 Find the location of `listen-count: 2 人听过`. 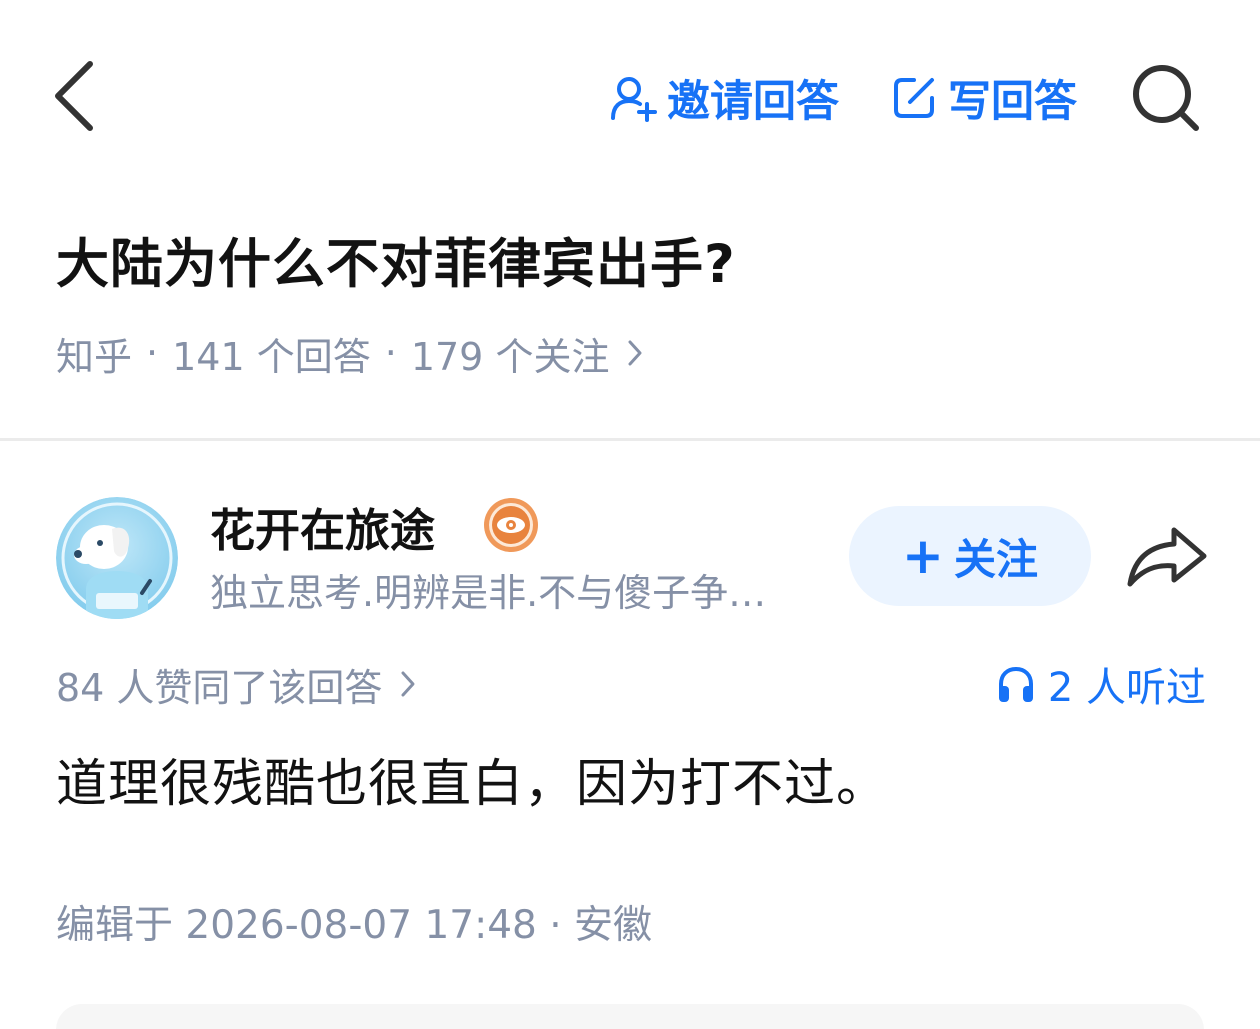

listen-count: 2 人听过 is located at coordinates (1101, 684).